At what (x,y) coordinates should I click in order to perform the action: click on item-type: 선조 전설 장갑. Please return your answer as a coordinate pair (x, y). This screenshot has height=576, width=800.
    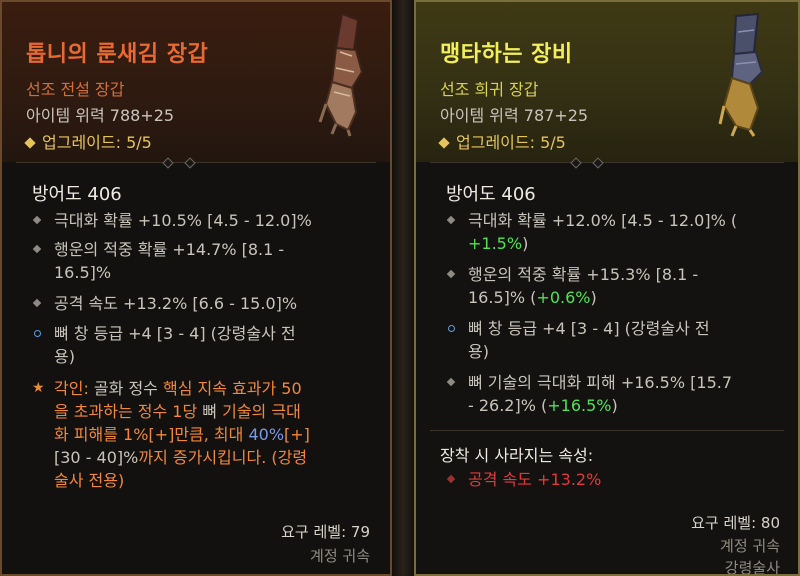
    Looking at the image, I should click on (75, 89).